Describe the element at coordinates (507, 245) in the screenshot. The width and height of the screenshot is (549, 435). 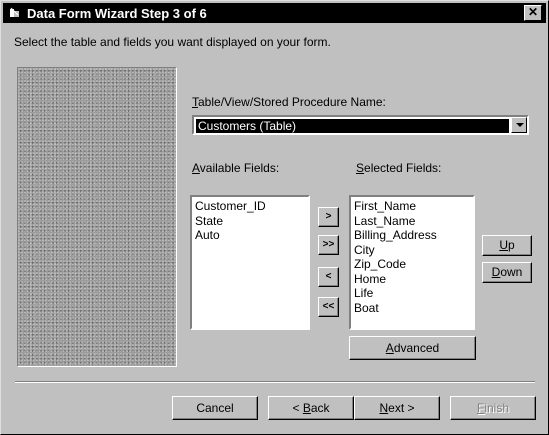
I see `move-up-button: Up` at that location.